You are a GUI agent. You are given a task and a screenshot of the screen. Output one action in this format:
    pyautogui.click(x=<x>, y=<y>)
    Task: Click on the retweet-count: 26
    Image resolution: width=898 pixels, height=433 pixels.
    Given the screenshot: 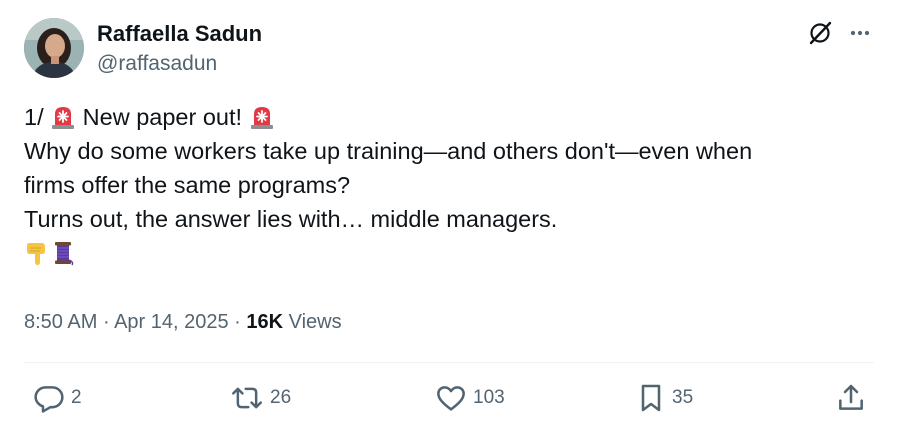 What is the action you would take?
    pyautogui.click(x=281, y=397)
    